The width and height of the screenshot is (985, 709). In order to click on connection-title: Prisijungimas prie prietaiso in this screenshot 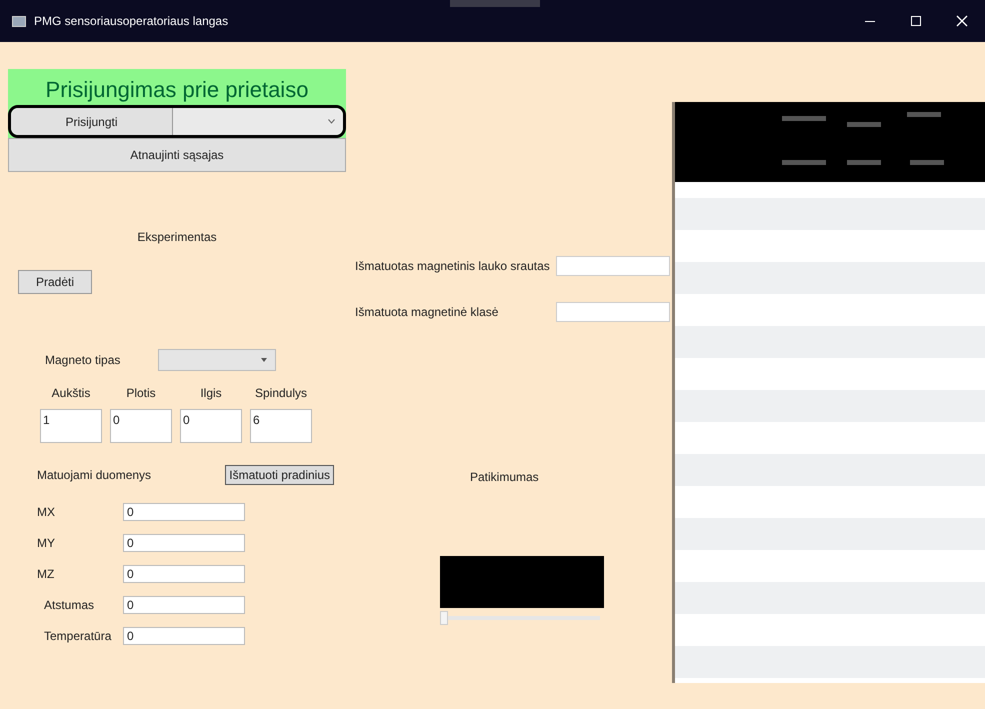, I will do `click(177, 90)`.